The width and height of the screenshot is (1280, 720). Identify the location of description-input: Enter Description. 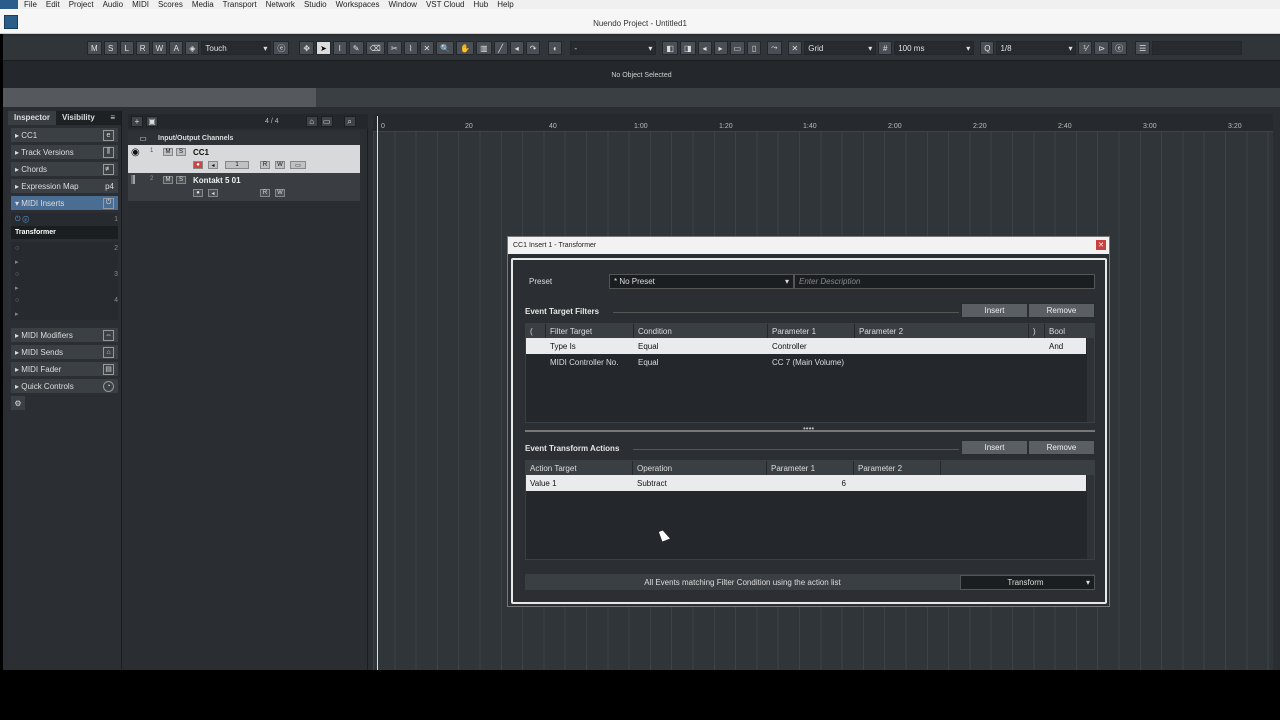
(944, 281).